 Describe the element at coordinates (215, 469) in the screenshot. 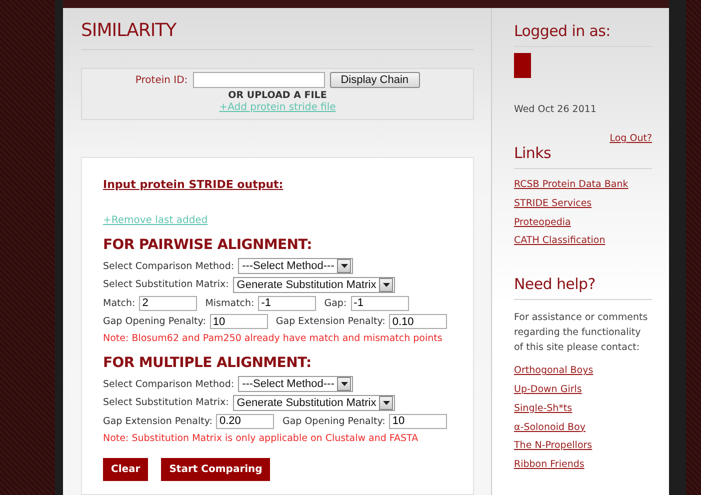

I see `form-button: Start Comparing` at that location.